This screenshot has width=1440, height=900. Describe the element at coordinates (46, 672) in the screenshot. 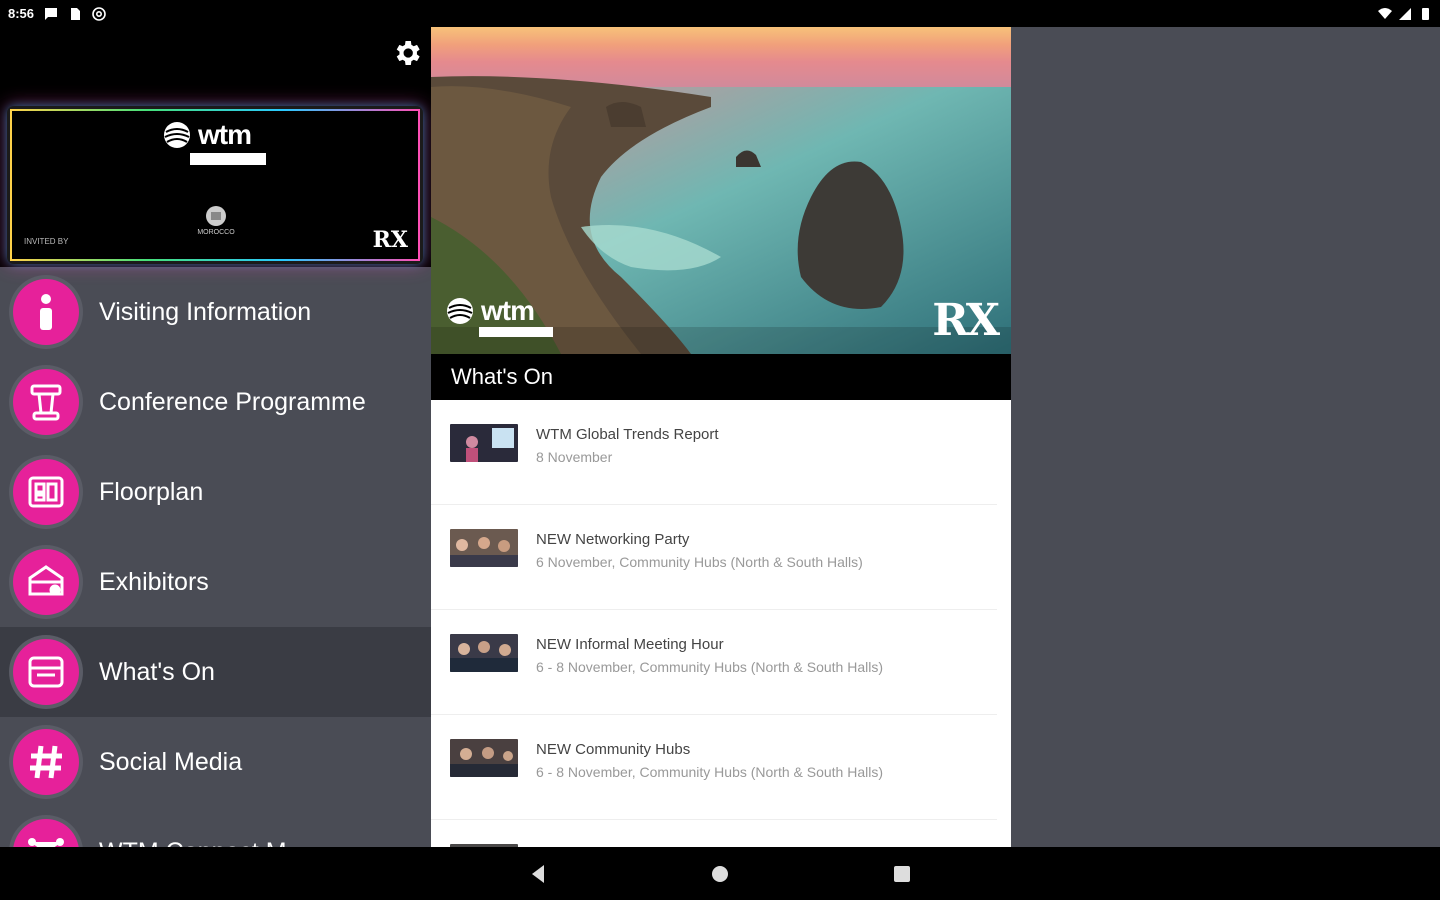

I see `calendar-icon` at that location.